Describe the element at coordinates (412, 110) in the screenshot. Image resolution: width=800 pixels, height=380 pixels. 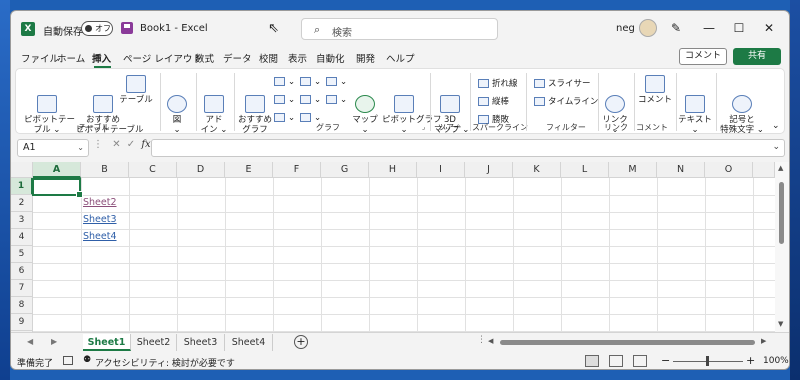
I see `pivot-chart-button: ピボットグラフ ⌄` at that location.